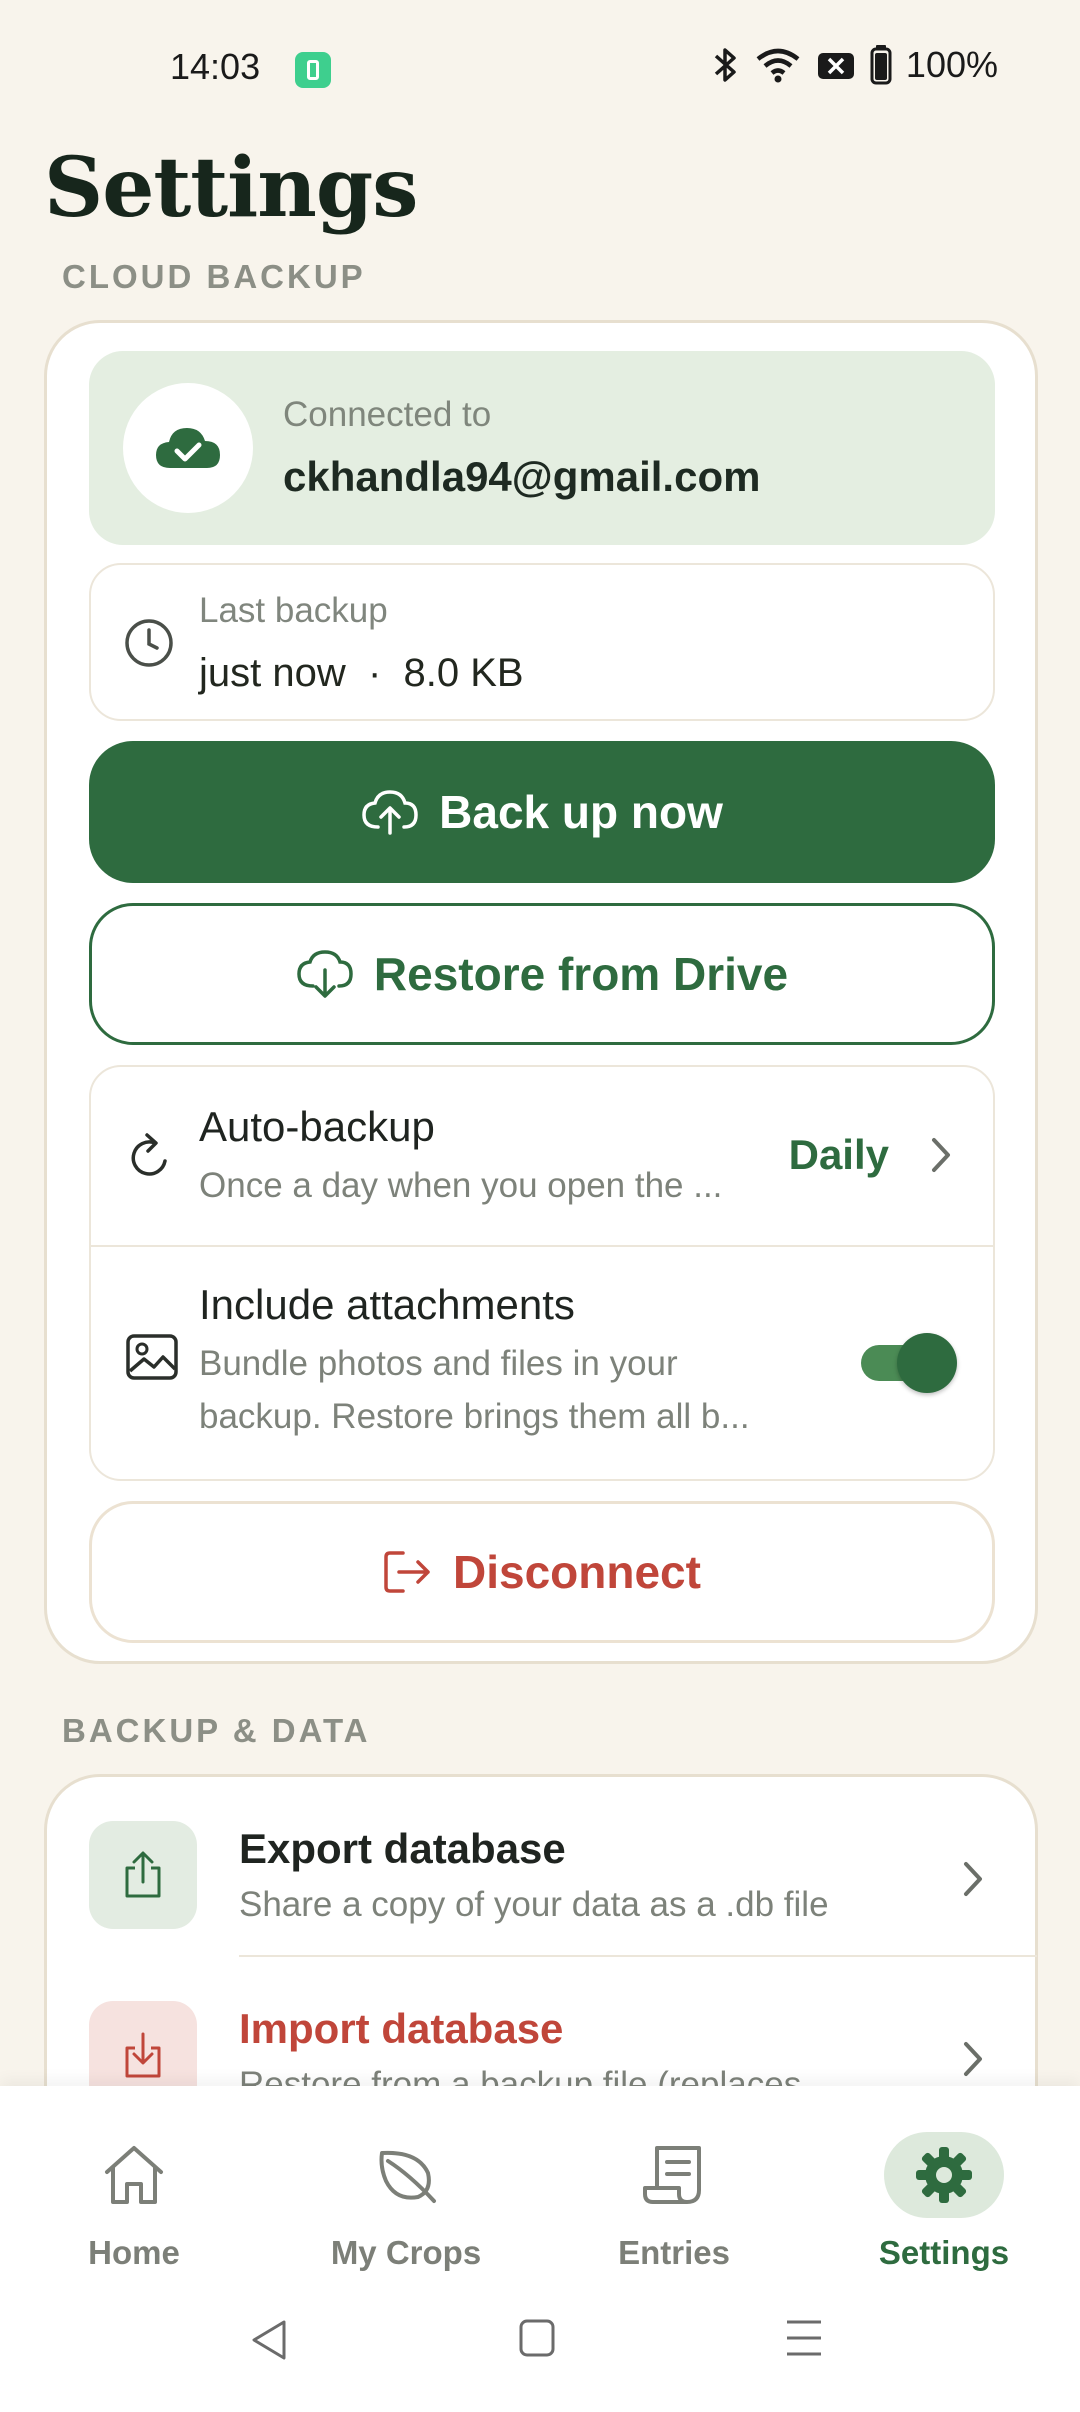 The image size is (1080, 2412). I want to click on nav-settings-label: Settings, so click(944, 2252).